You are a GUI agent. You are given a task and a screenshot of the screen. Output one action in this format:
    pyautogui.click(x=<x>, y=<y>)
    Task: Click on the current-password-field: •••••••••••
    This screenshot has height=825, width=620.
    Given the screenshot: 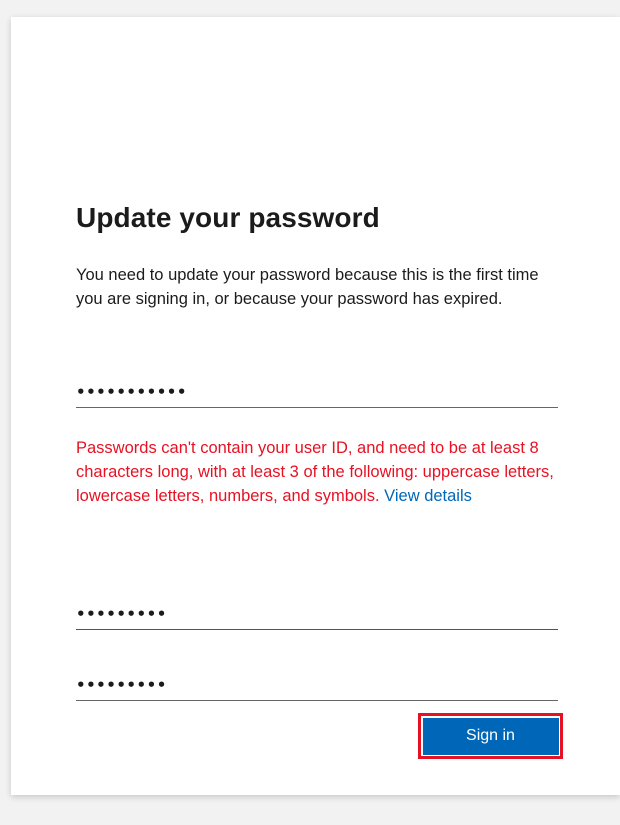 What is the action you would take?
    pyautogui.click(x=317, y=391)
    